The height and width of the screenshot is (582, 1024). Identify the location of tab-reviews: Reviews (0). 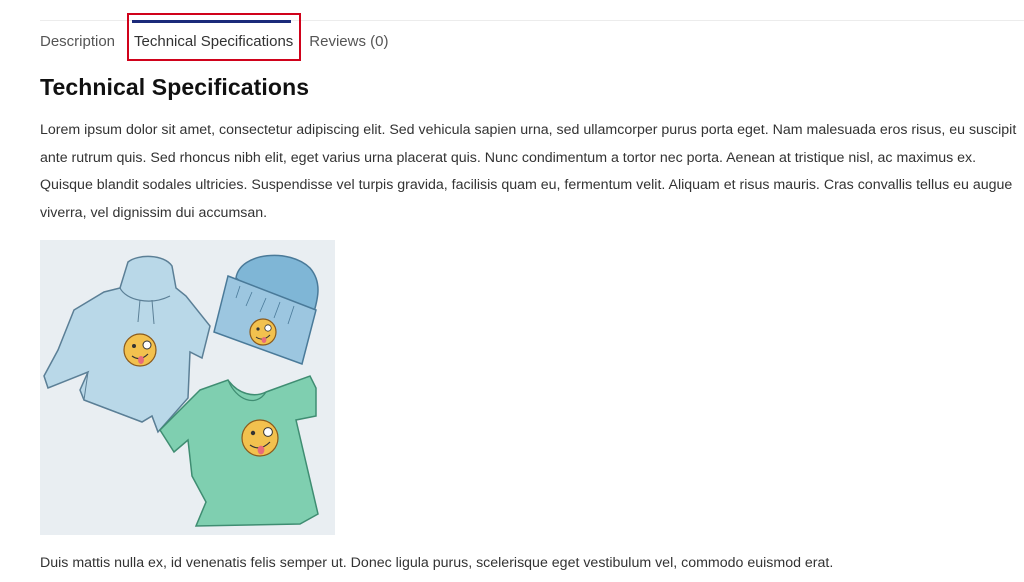
(348, 41).